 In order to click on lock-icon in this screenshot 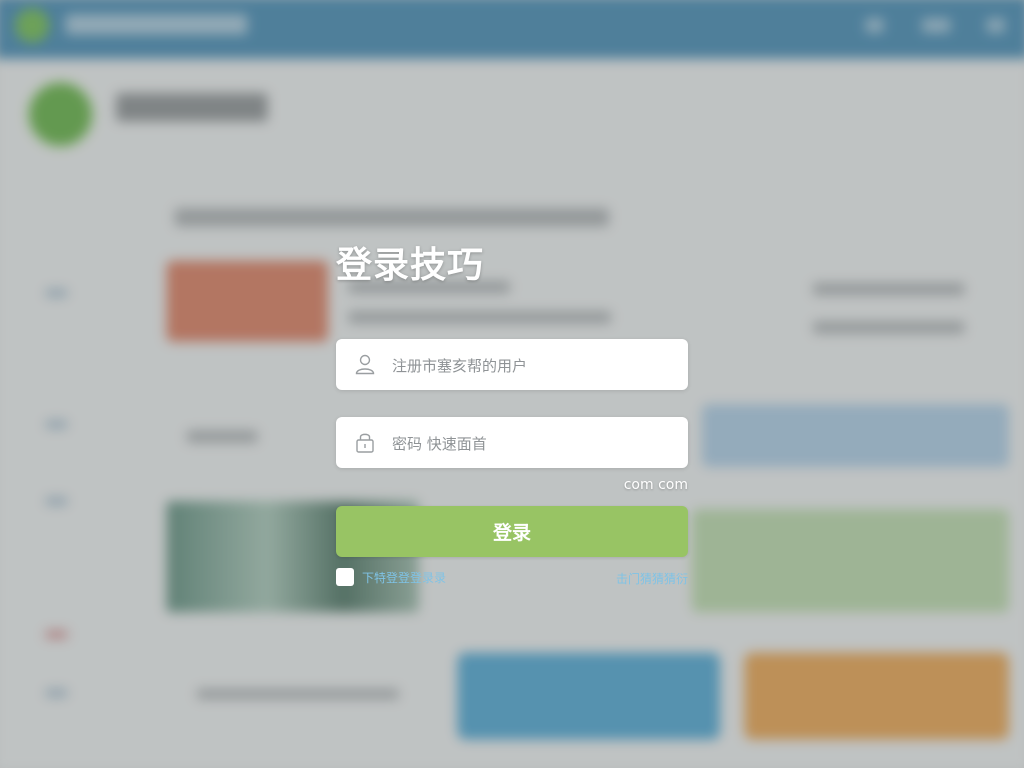, I will do `click(365, 442)`.